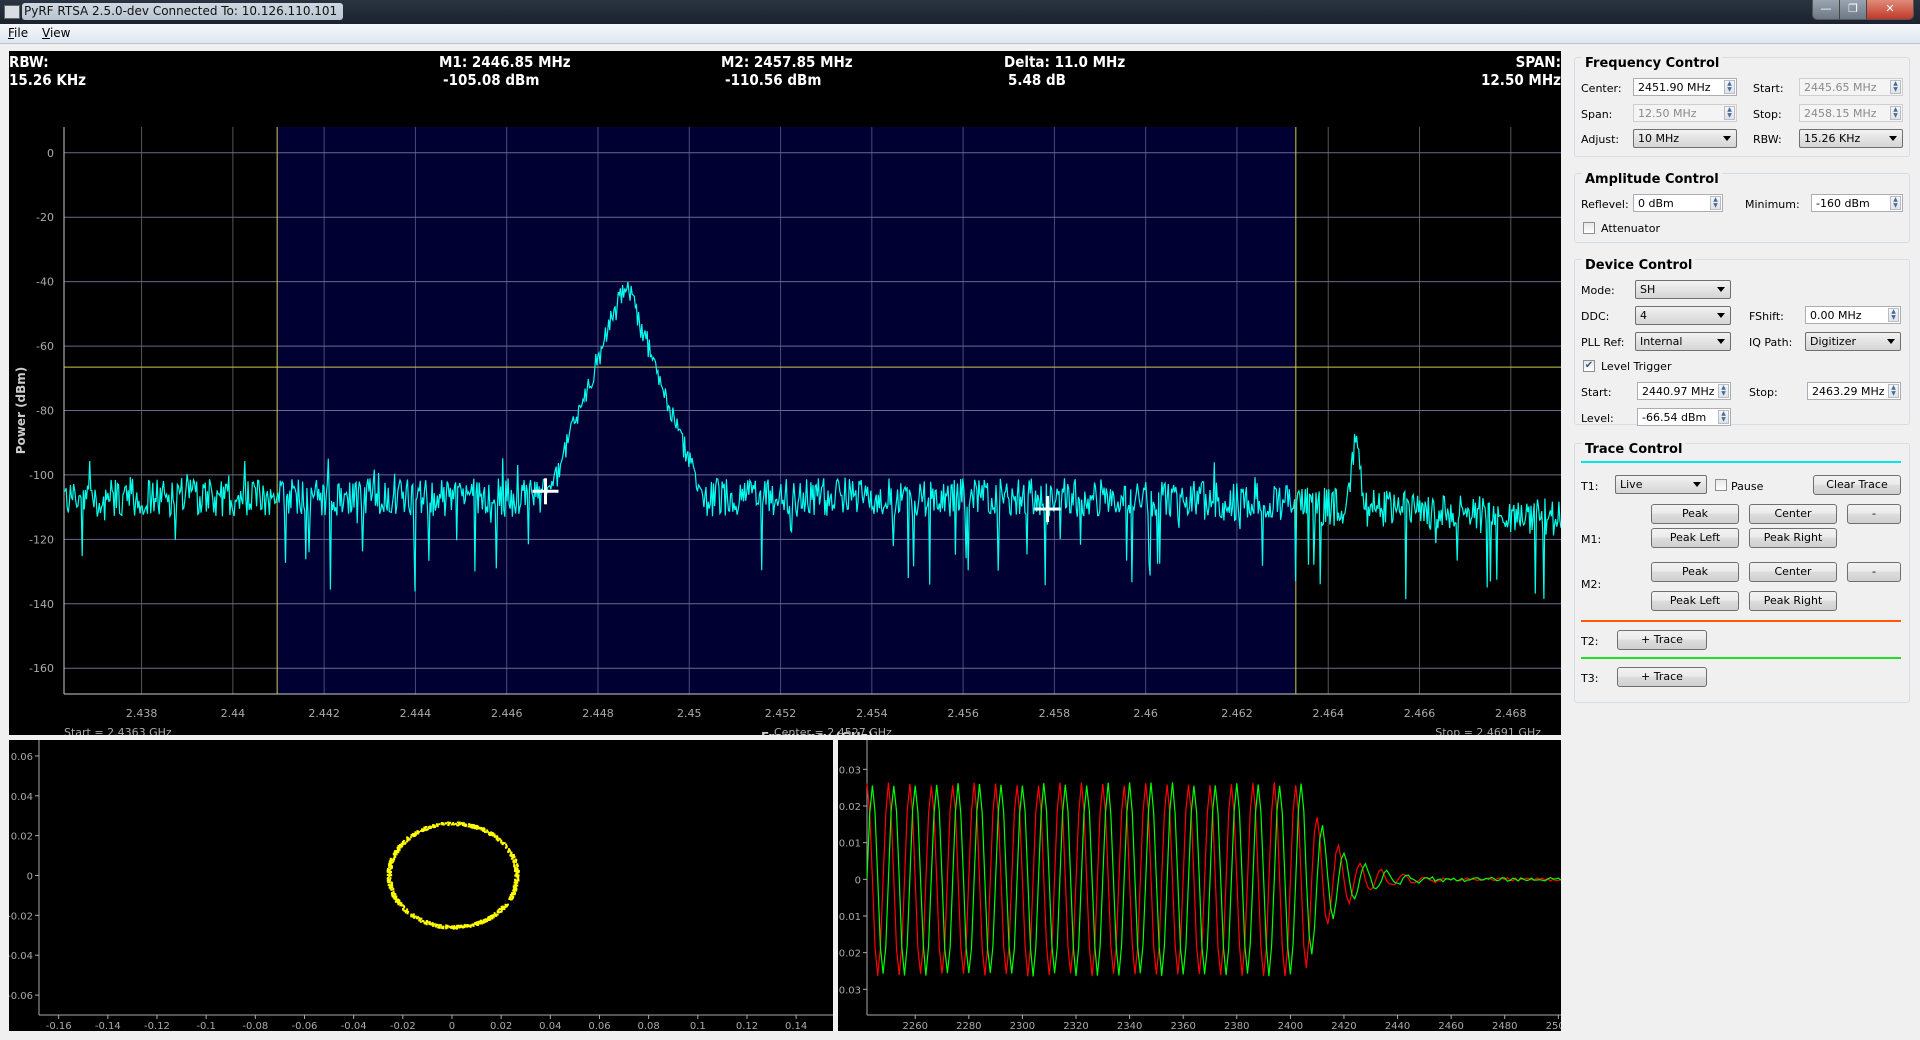  Describe the element at coordinates (1695, 538) in the screenshot. I see `m1-peak-left-button: Peak Left` at that location.